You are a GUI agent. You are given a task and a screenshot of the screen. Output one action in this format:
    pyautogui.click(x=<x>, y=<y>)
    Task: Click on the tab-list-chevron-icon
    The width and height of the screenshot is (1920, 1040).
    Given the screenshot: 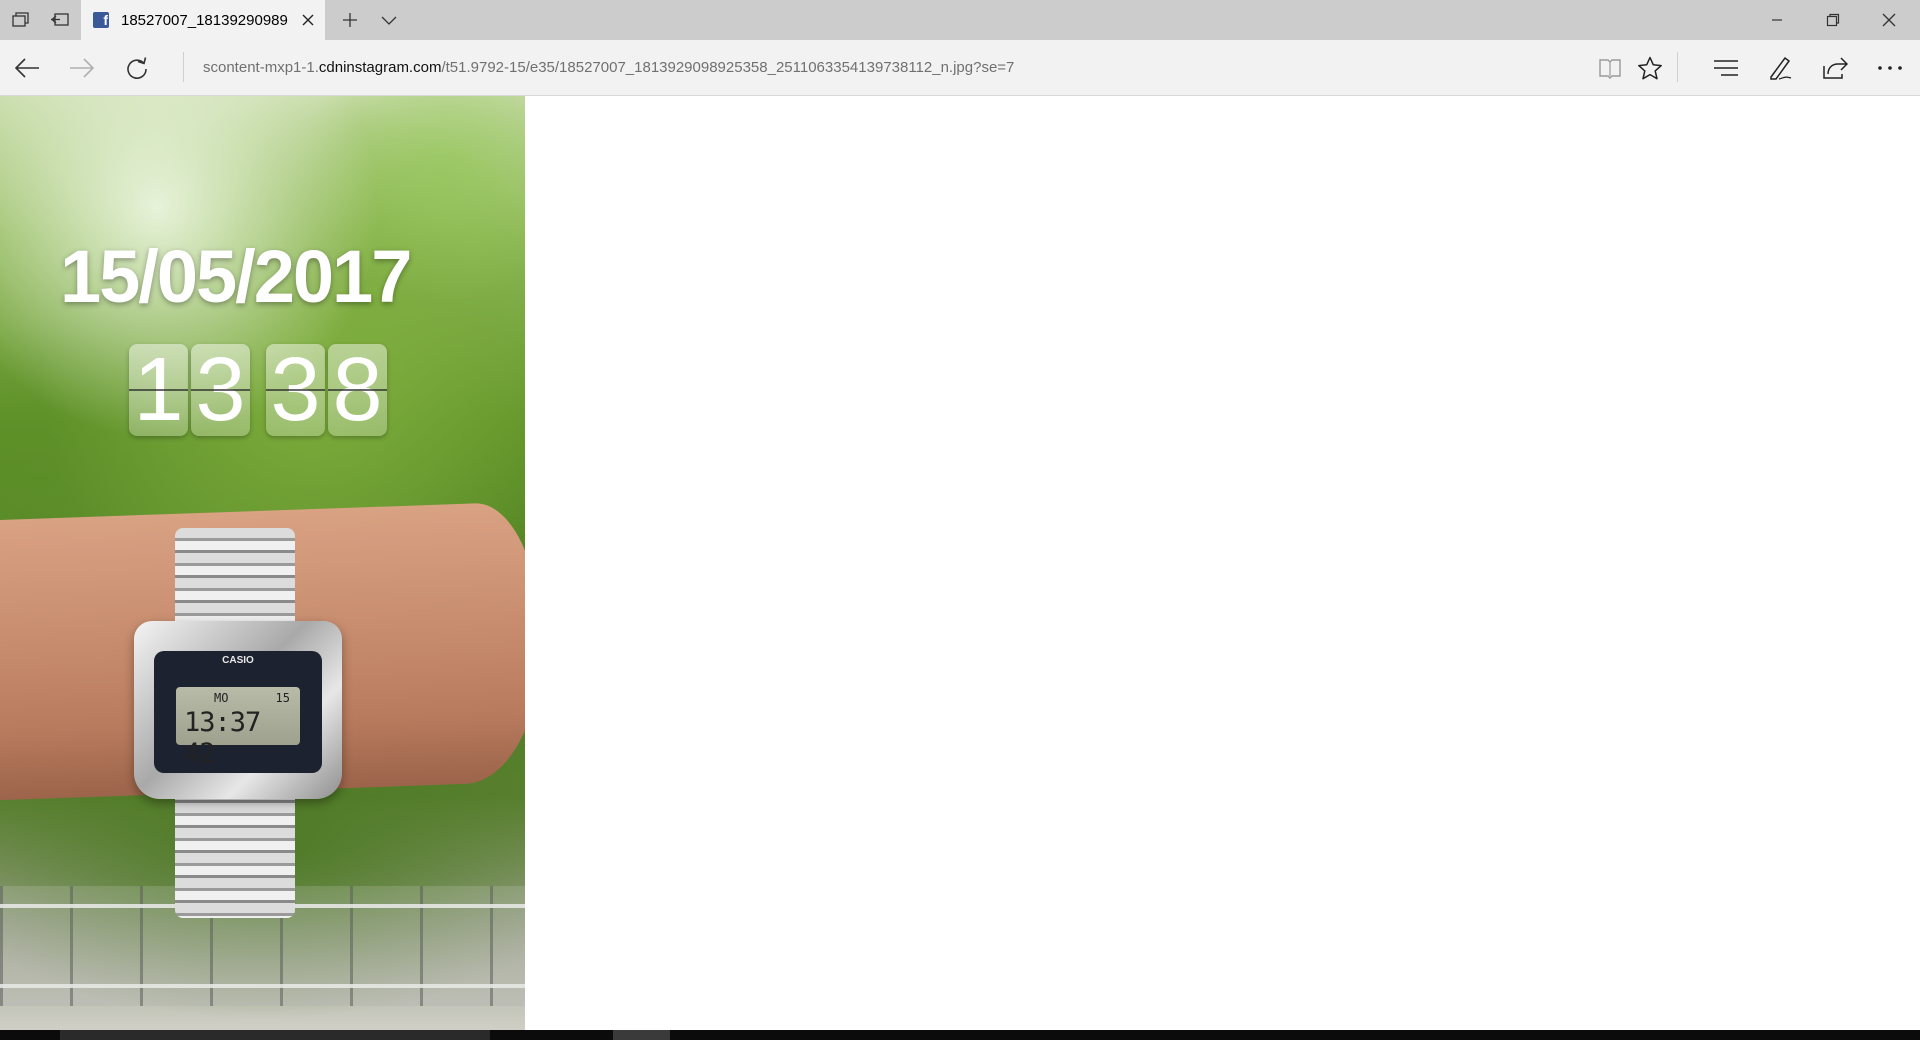 What is the action you would take?
    pyautogui.click(x=389, y=20)
    